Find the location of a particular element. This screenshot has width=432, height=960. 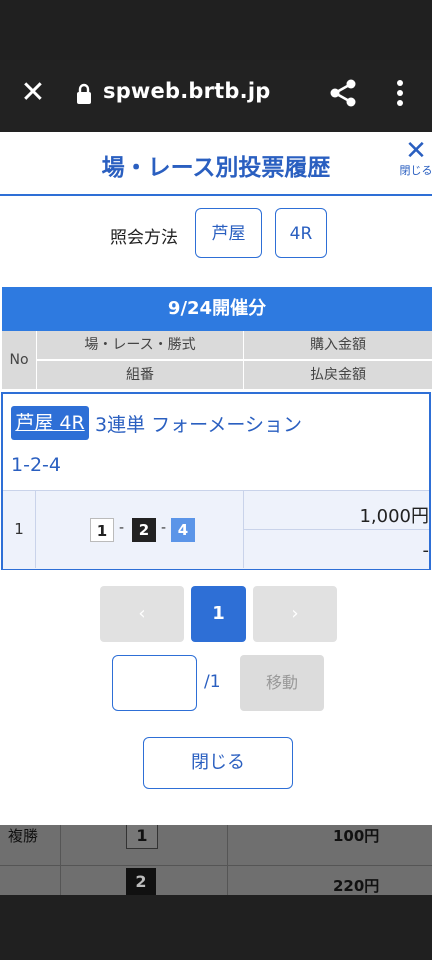

place-select-button: 芦屋 is located at coordinates (228, 233).